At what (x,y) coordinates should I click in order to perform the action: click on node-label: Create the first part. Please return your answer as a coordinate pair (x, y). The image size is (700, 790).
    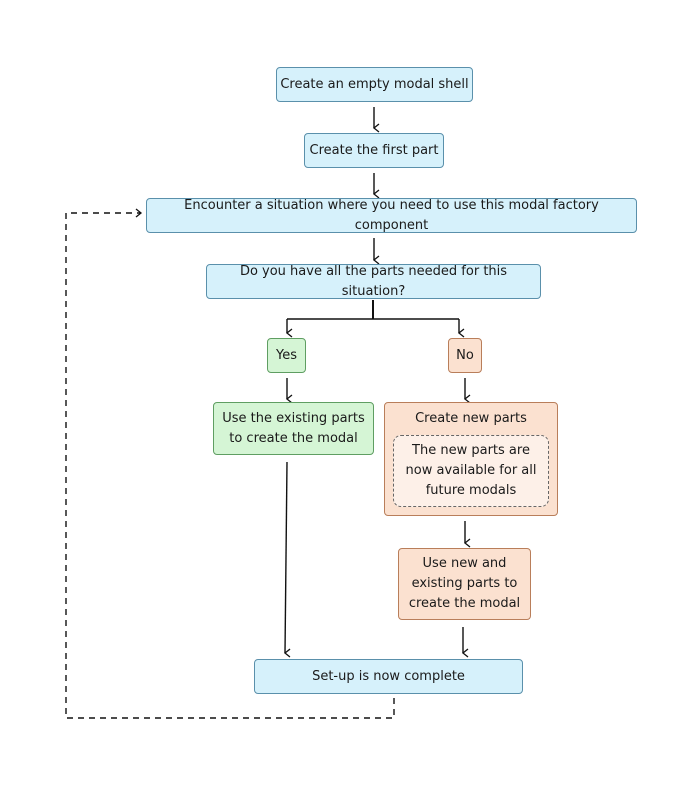
    Looking at the image, I should click on (374, 150).